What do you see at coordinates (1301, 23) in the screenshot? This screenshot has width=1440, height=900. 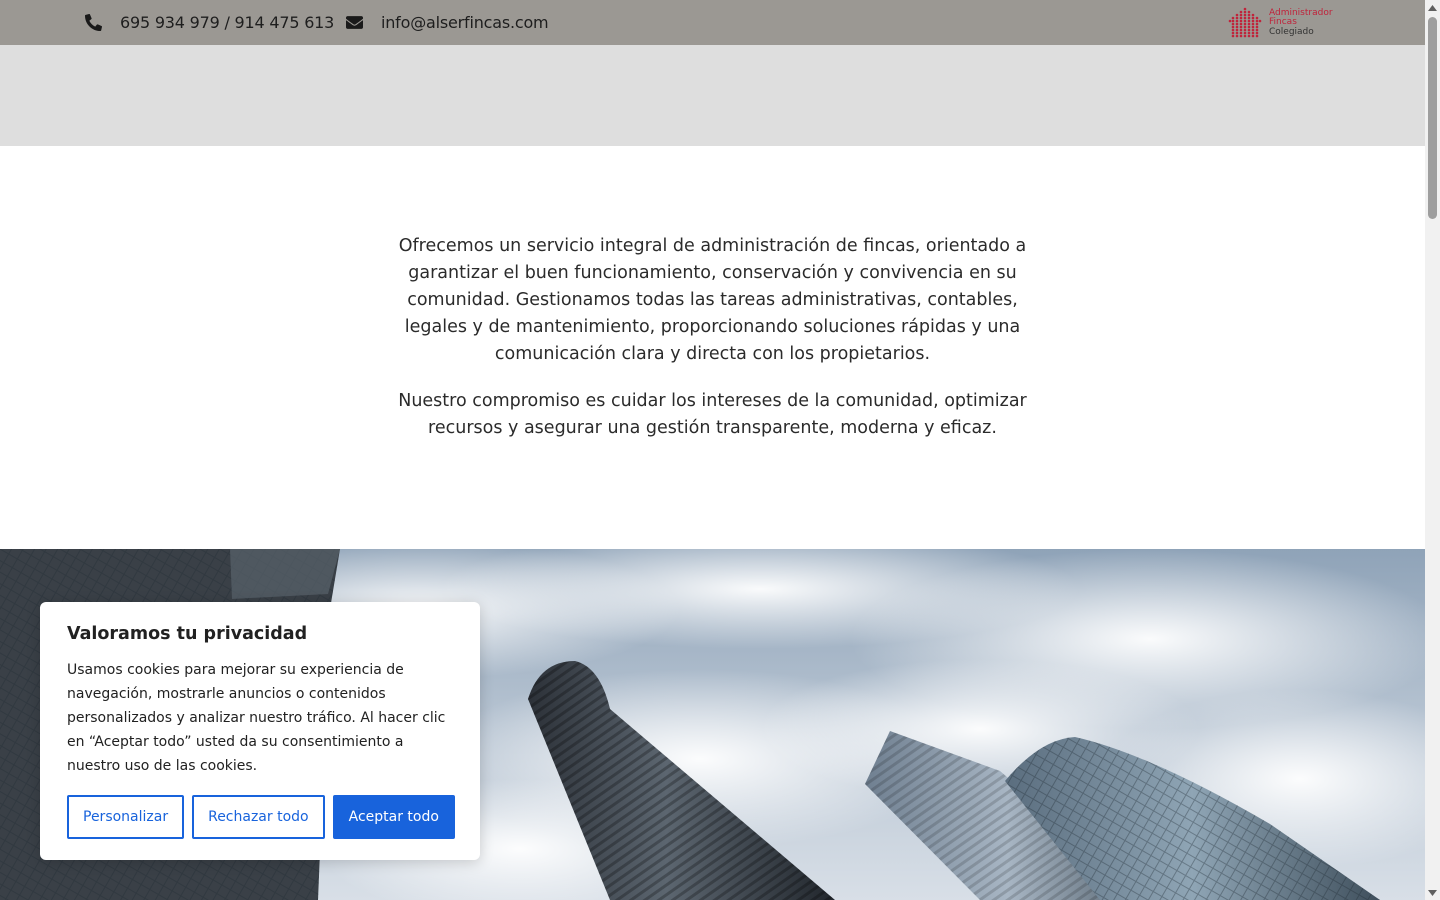 I see `badge-label: Administrador Fincas Colegiado` at bounding box center [1301, 23].